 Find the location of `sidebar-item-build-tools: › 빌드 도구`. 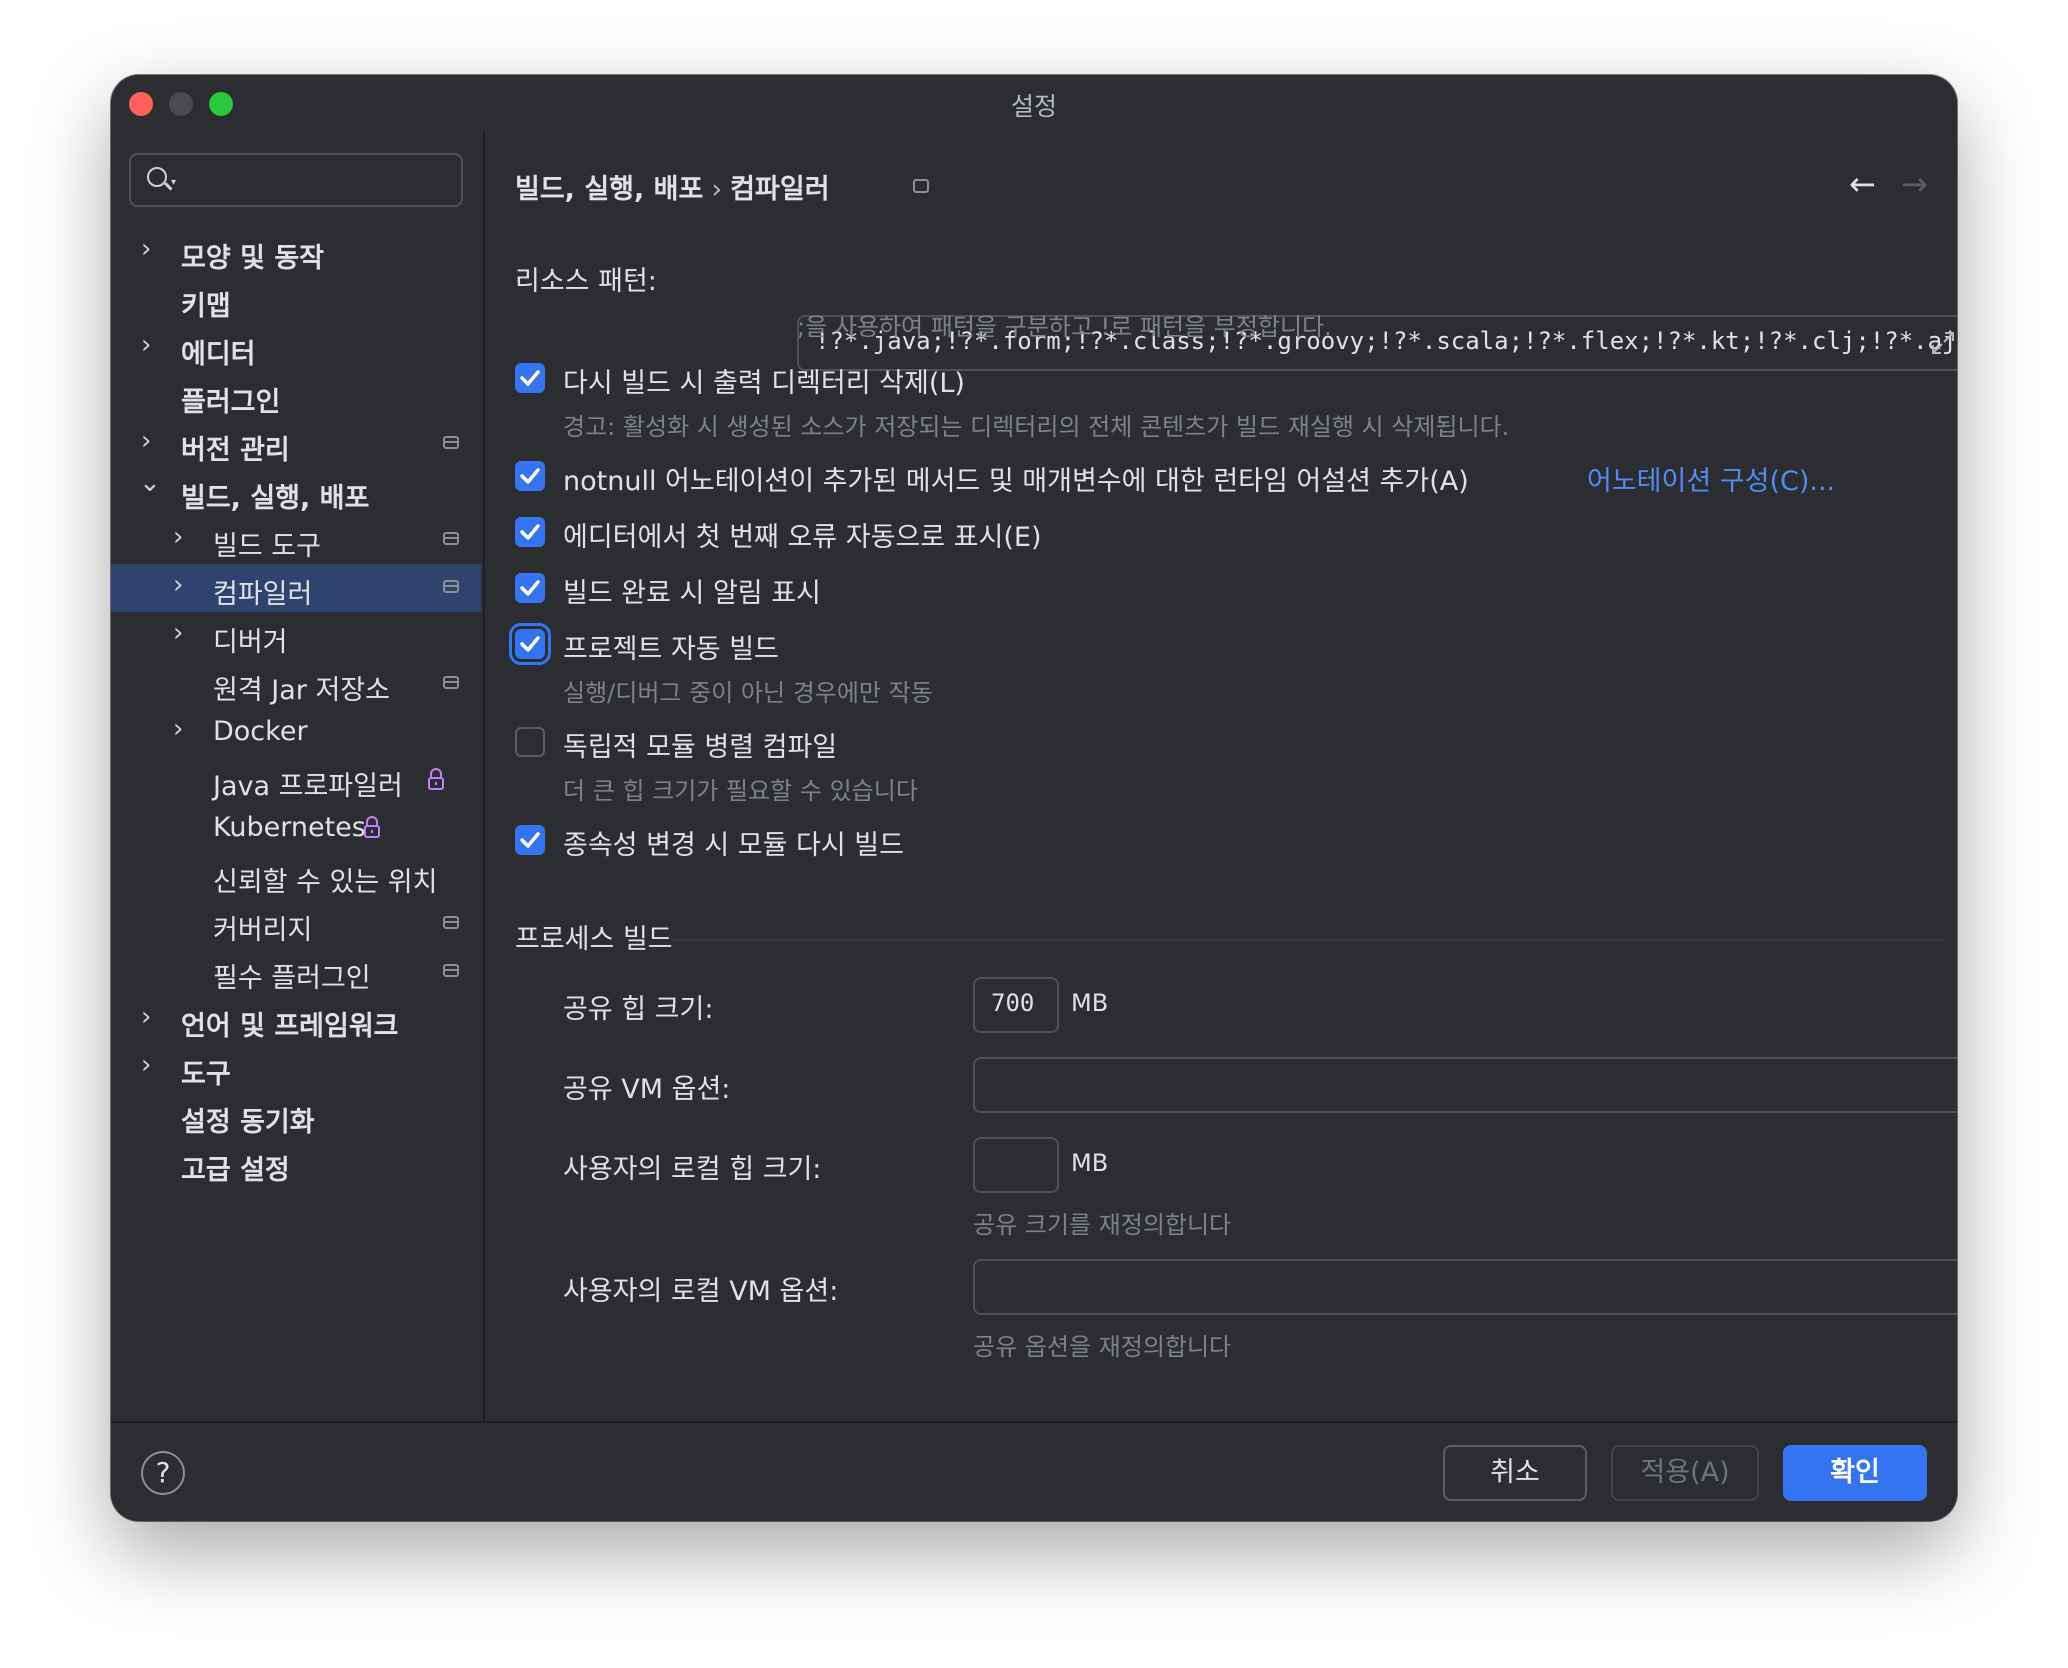

sidebar-item-build-tools: › 빌드 도구 is located at coordinates (296, 540).